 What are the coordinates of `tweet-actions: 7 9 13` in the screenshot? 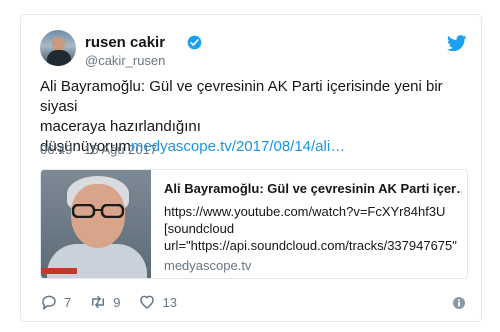 It's located at (117, 302).